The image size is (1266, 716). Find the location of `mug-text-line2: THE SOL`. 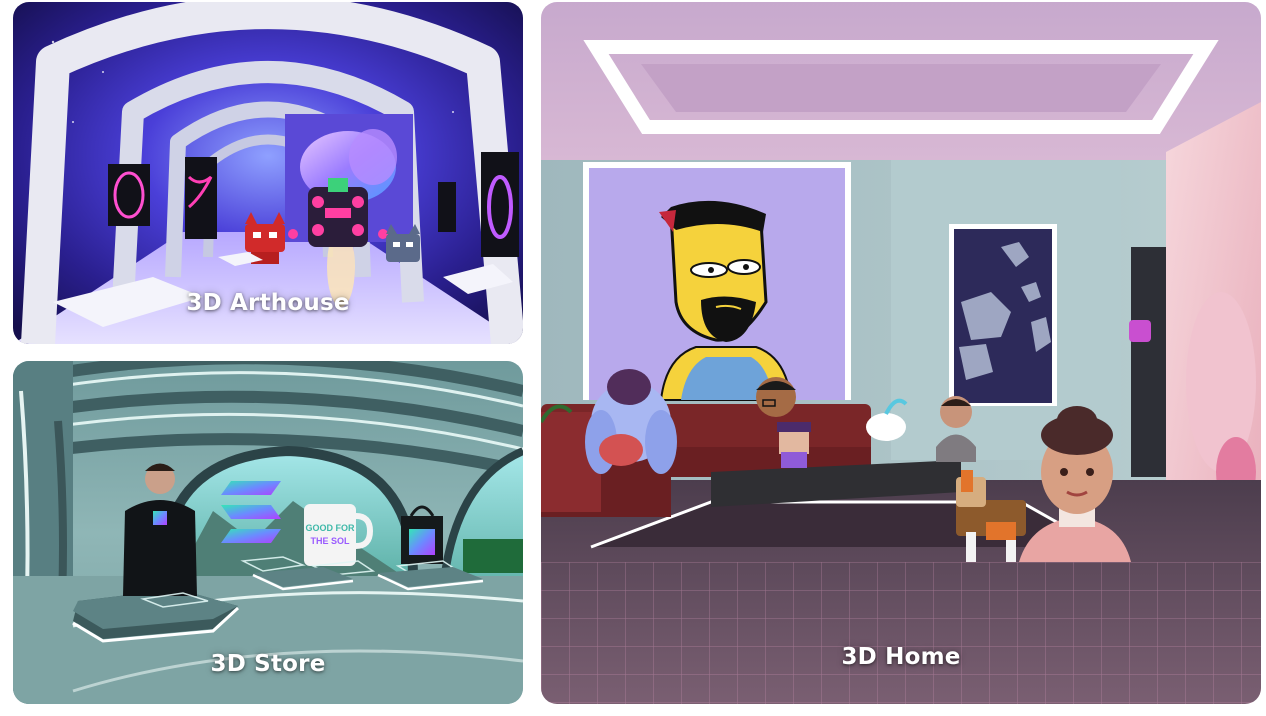

mug-text-line2: THE SOL is located at coordinates (330, 541).